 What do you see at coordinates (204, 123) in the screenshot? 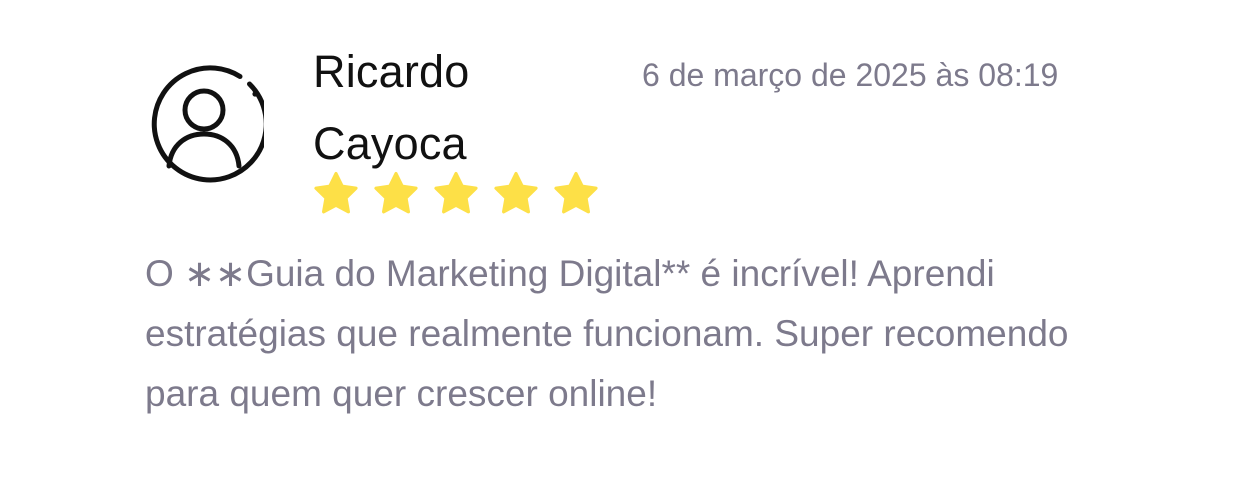
I see `user-avatar-icon` at bounding box center [204, 123].